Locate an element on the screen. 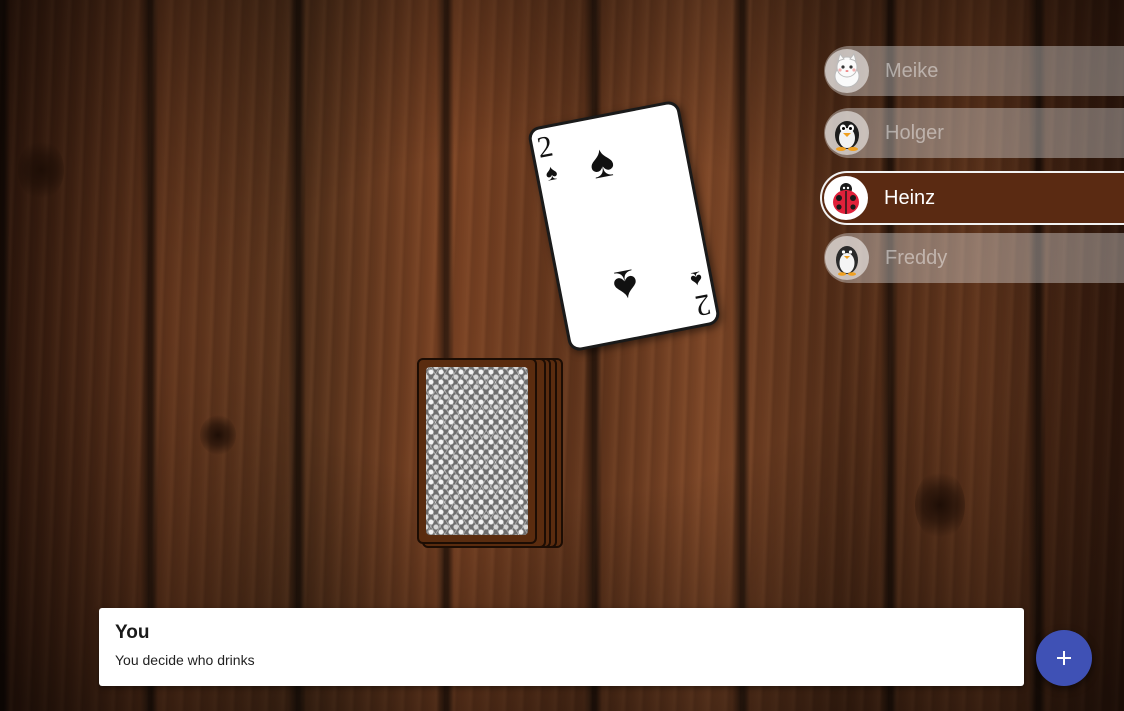  message-text: You decide who drinks is located at coordinates (185, 660).